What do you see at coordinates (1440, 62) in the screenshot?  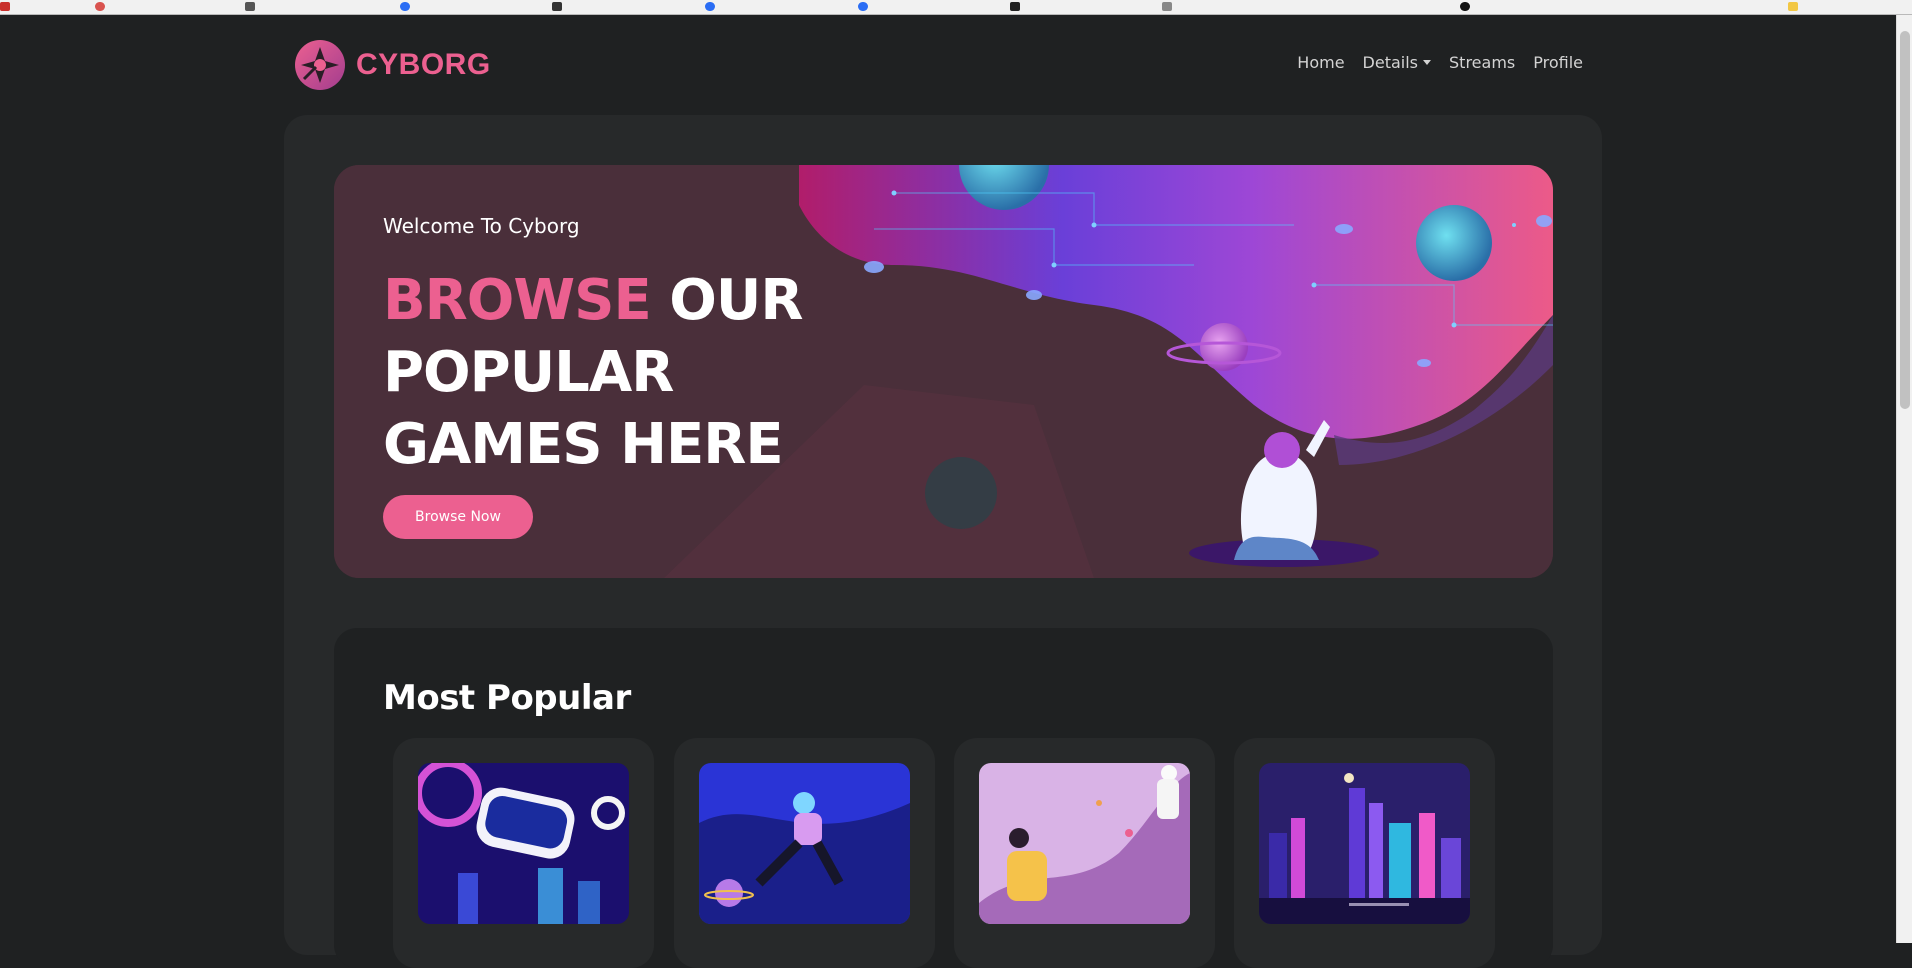 I see `main-nav: Home Details Streams Profile` at bounding box center [1440, 62].